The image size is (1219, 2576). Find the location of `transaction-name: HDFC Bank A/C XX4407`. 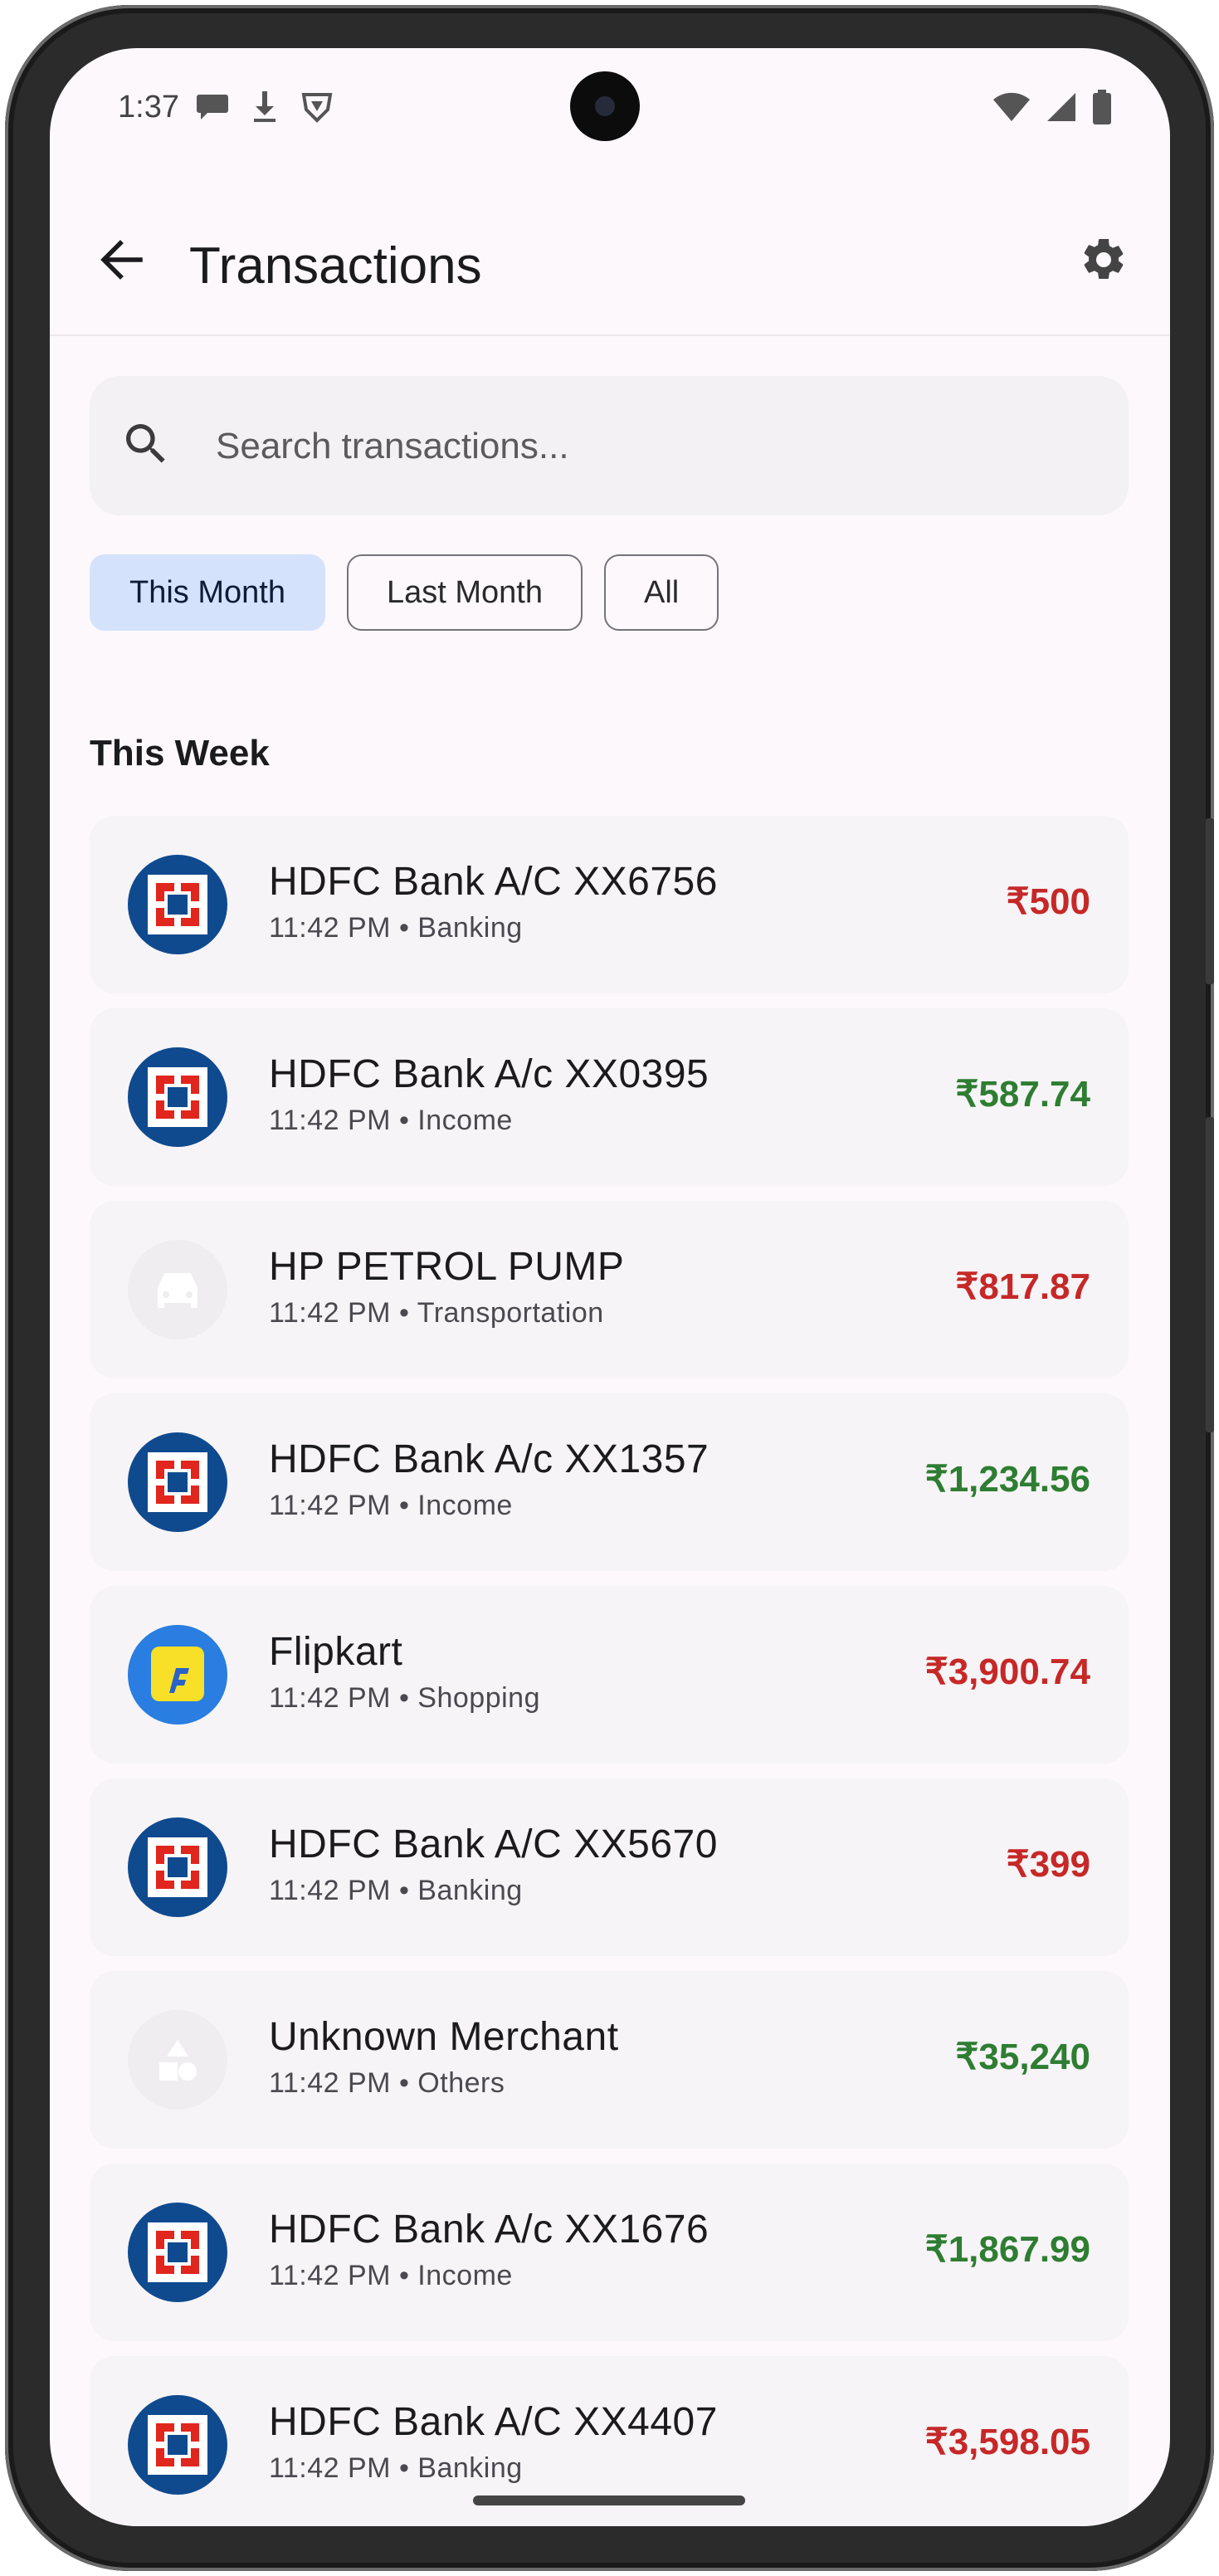

transaction-name: HDFC Bank A/C XX4407 is located at coordinates (494, 2422).